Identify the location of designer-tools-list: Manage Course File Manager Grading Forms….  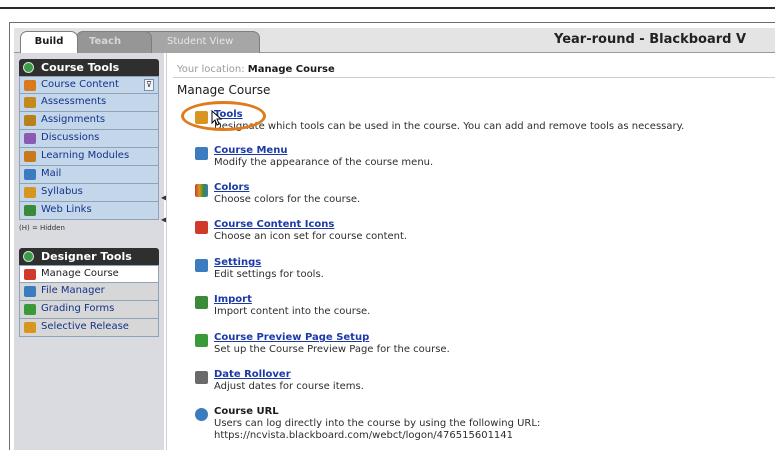
(89, 301).